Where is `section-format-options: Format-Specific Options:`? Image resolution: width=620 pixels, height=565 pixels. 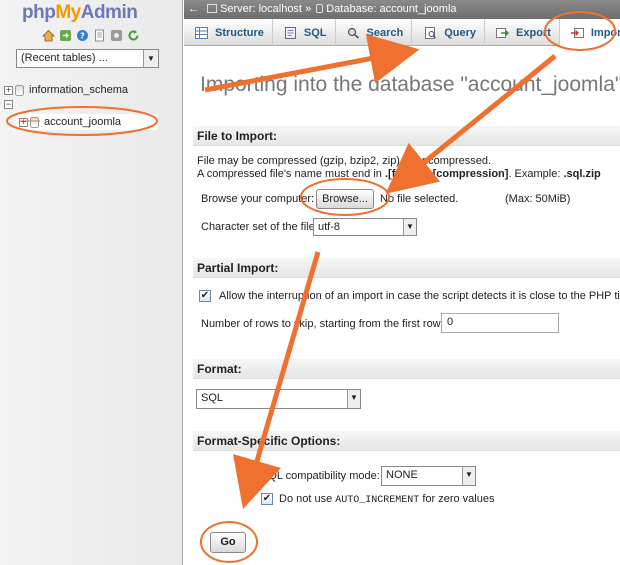 section-format-options: Format-Specific Options: is located at coordinates (406, 441).